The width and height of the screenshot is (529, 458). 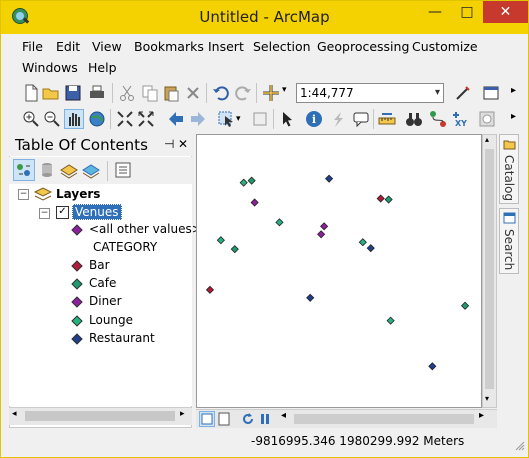 I want to click on menu-edit: Edit, so click(x=68, y=46).